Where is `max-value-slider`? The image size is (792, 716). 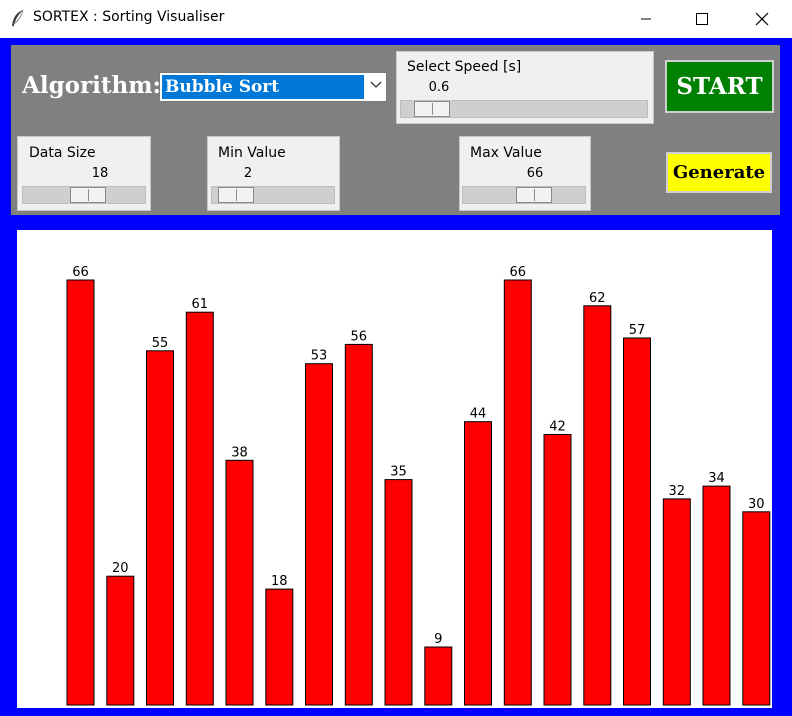 max-value-slider is located at coordinates (524, 195).